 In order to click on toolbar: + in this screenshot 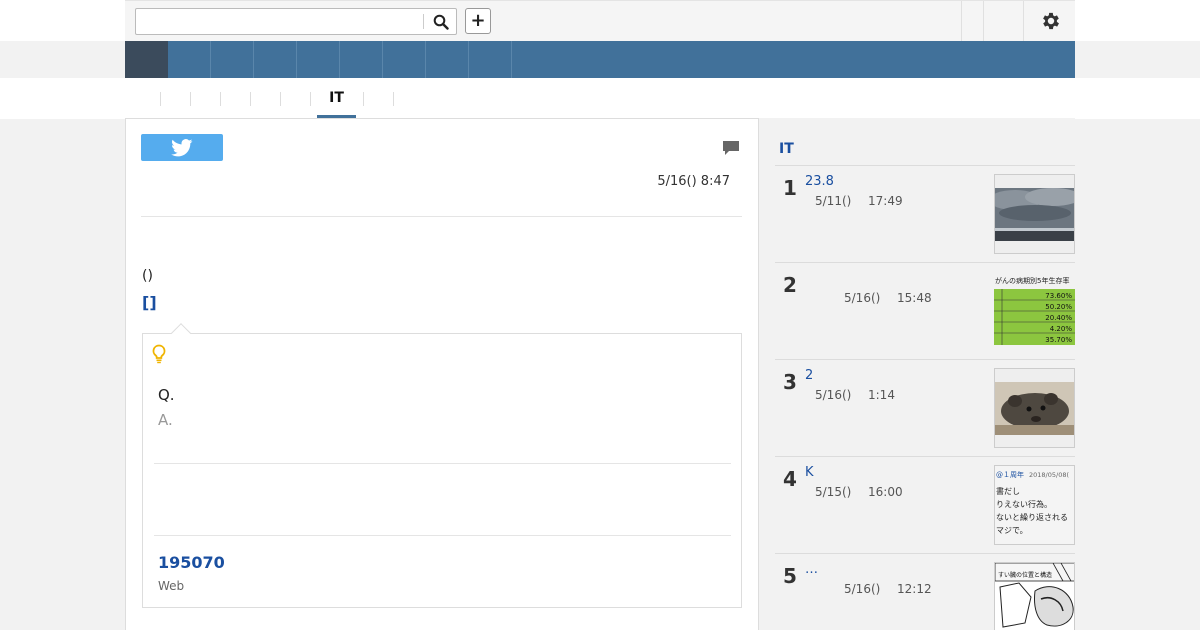, I will do `click(600, 20)`.